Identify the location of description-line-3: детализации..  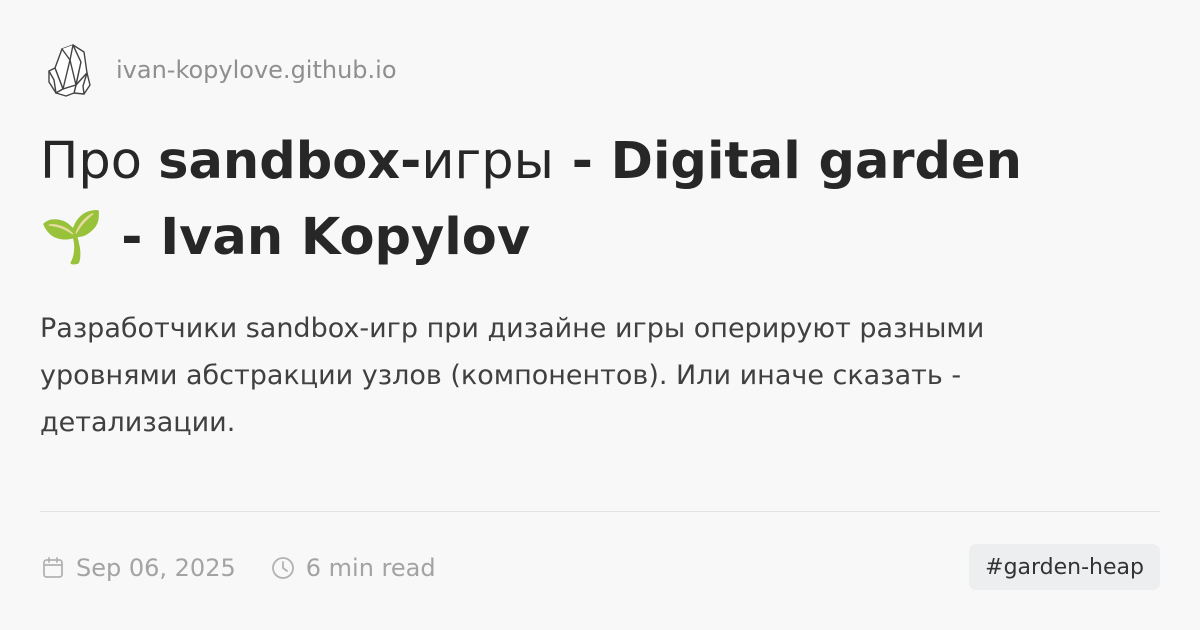
(138, 422).